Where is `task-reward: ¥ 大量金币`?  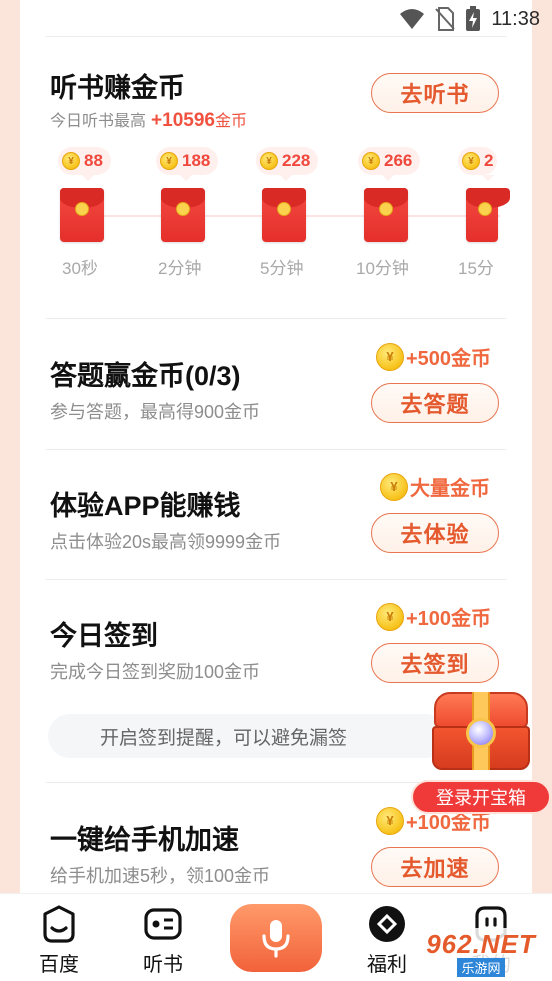
task-reward: ¥ 大量金币 is located at coordinates (435, 486).